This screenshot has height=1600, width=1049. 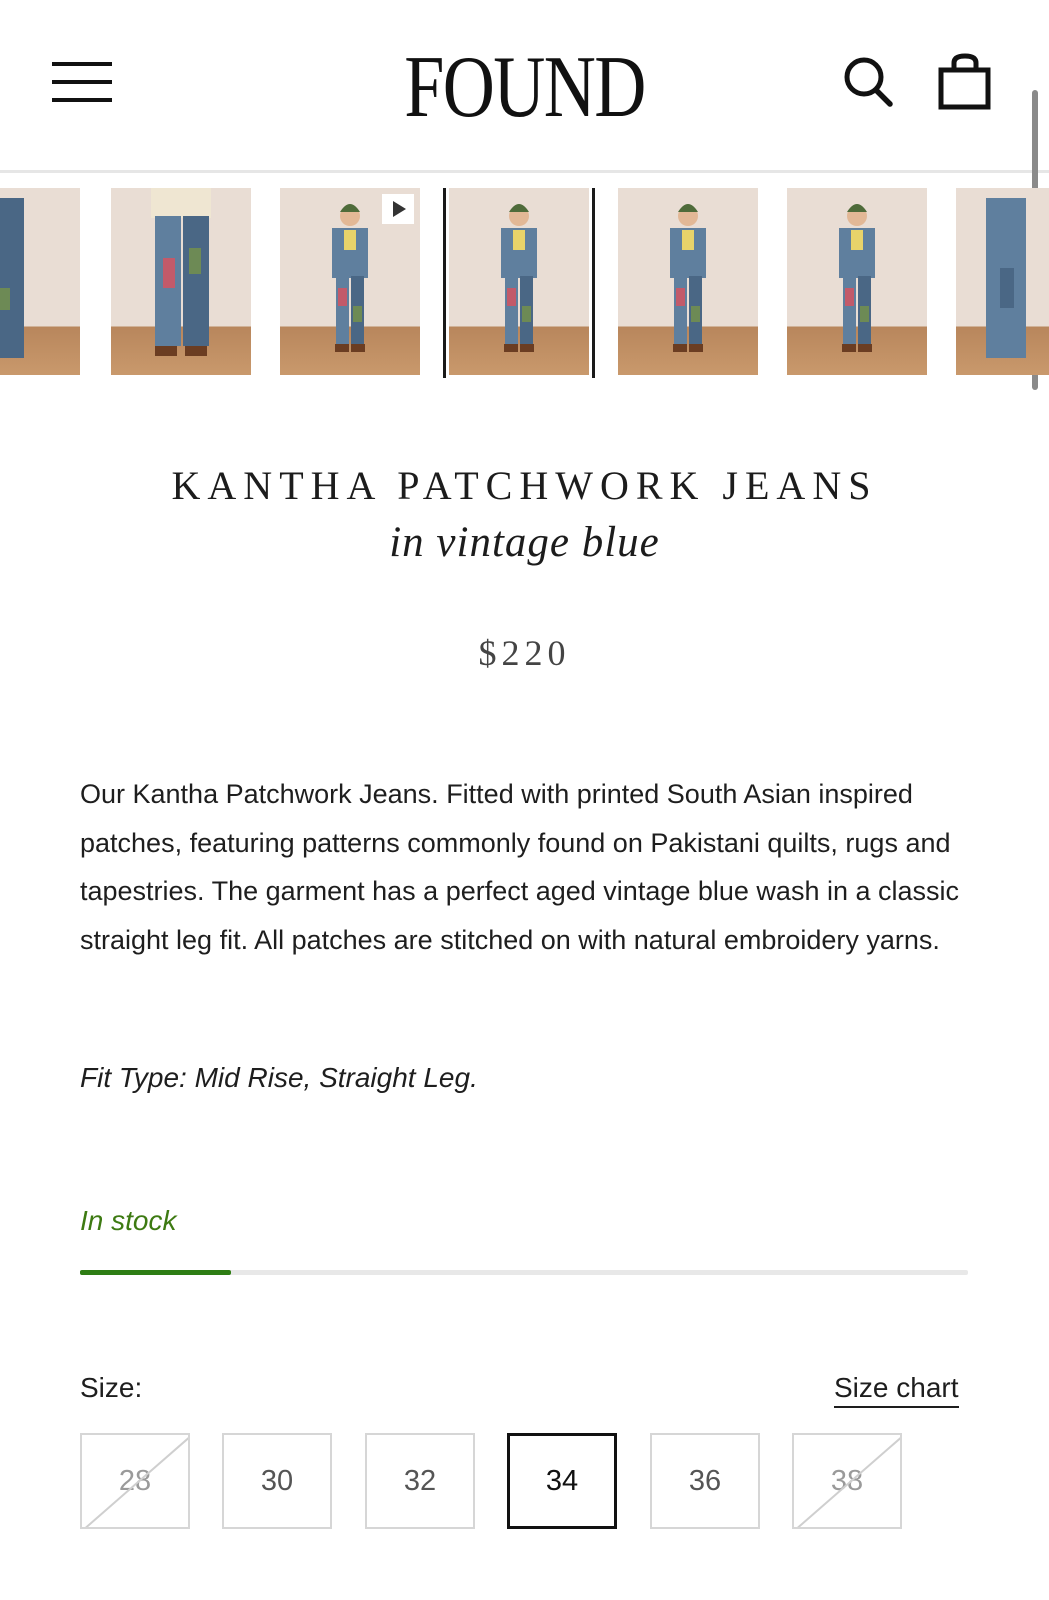 I want to click on play-icon, so click(x=398, y=209).